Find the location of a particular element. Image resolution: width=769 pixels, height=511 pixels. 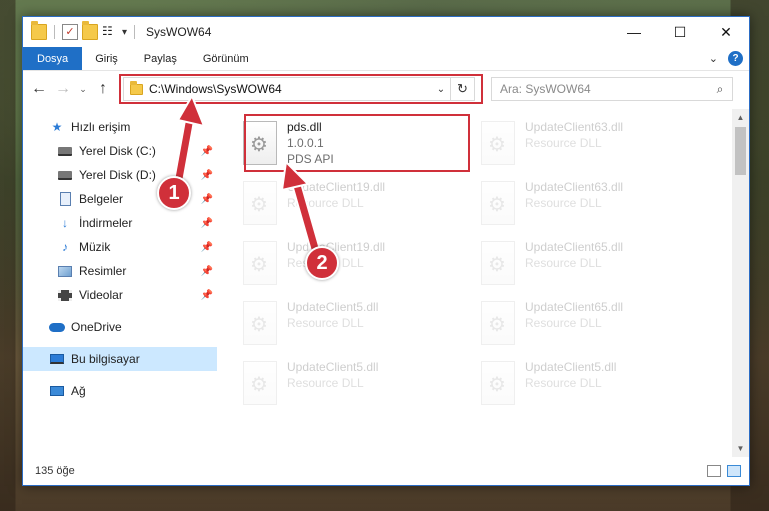

nav-label: İndirmeler is located at coordinates (106, 223).